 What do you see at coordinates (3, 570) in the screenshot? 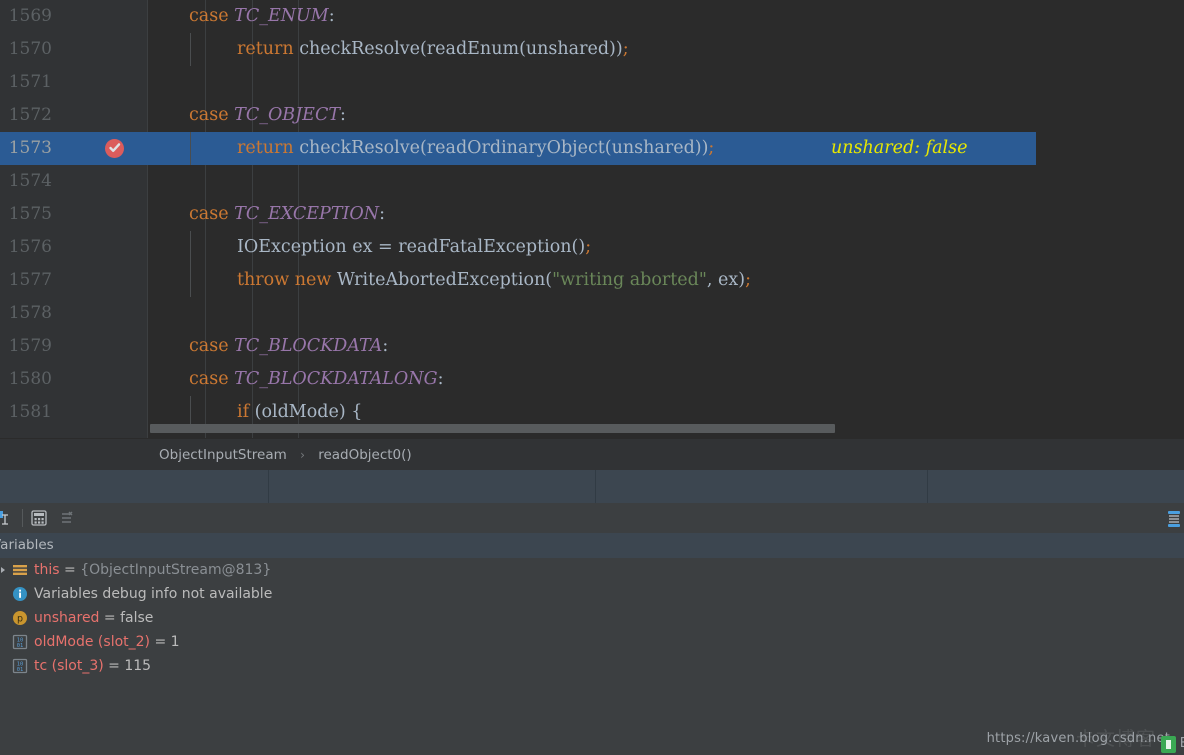
I see `chevron-right-icon` at bounding box center [3, 570].